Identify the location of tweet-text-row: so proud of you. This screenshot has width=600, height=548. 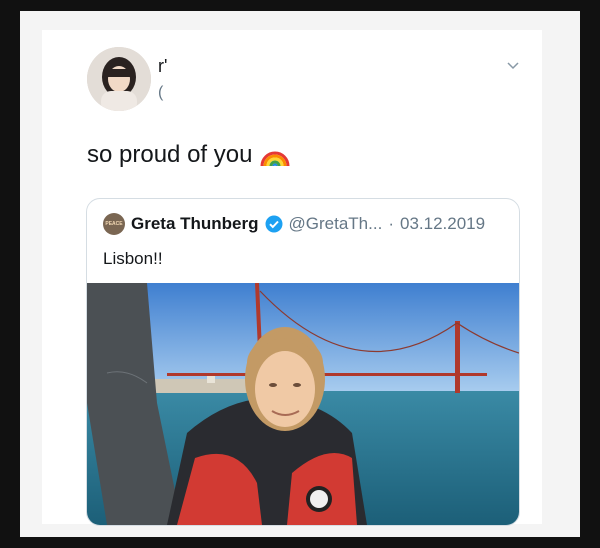
(188, 155).